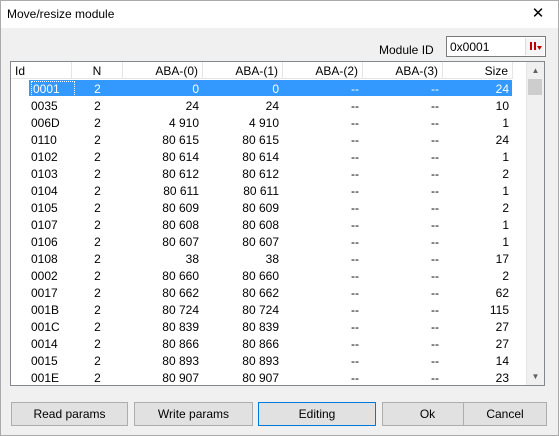 The image size is (559, 436). What do you see at coordinates (534, 46) in the screenshot?
I see `sort-icon` at bounding box center [534, 46].